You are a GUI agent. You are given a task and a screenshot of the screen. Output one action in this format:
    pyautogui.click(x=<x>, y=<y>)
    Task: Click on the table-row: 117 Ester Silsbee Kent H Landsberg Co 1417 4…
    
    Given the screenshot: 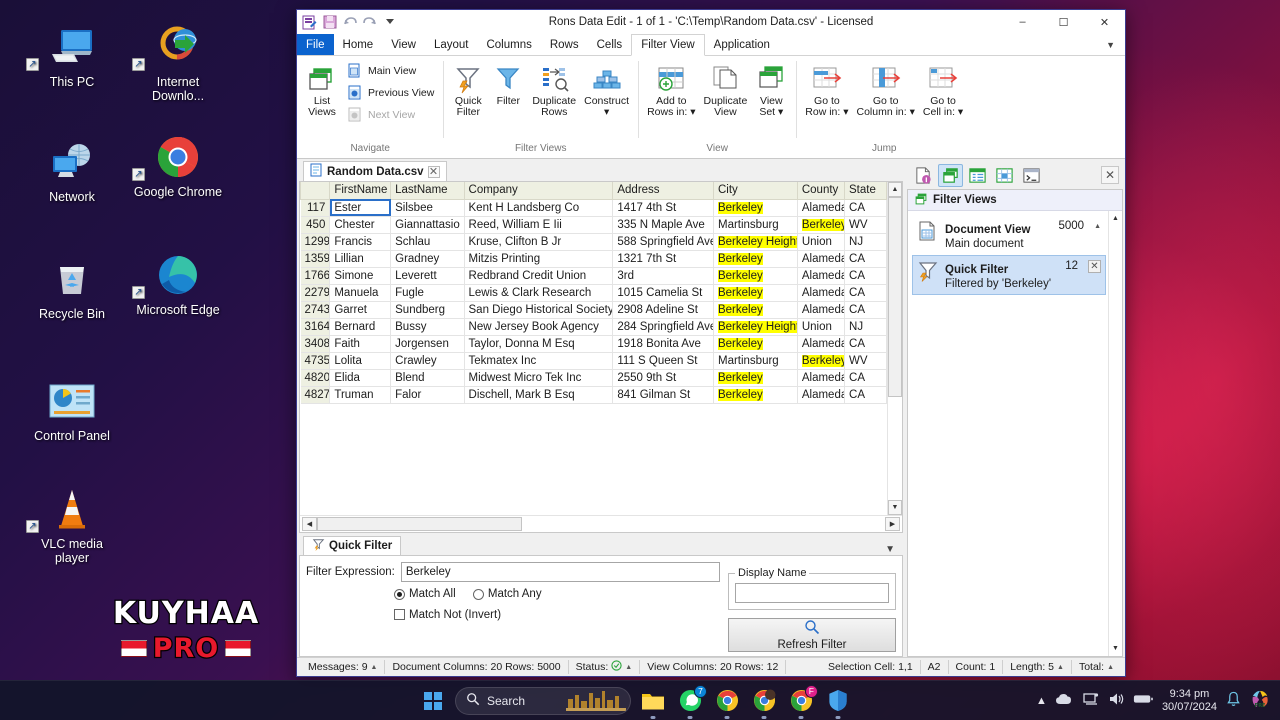 What is the action you would take?
    pyautogui.click(x=593, y=208)
    